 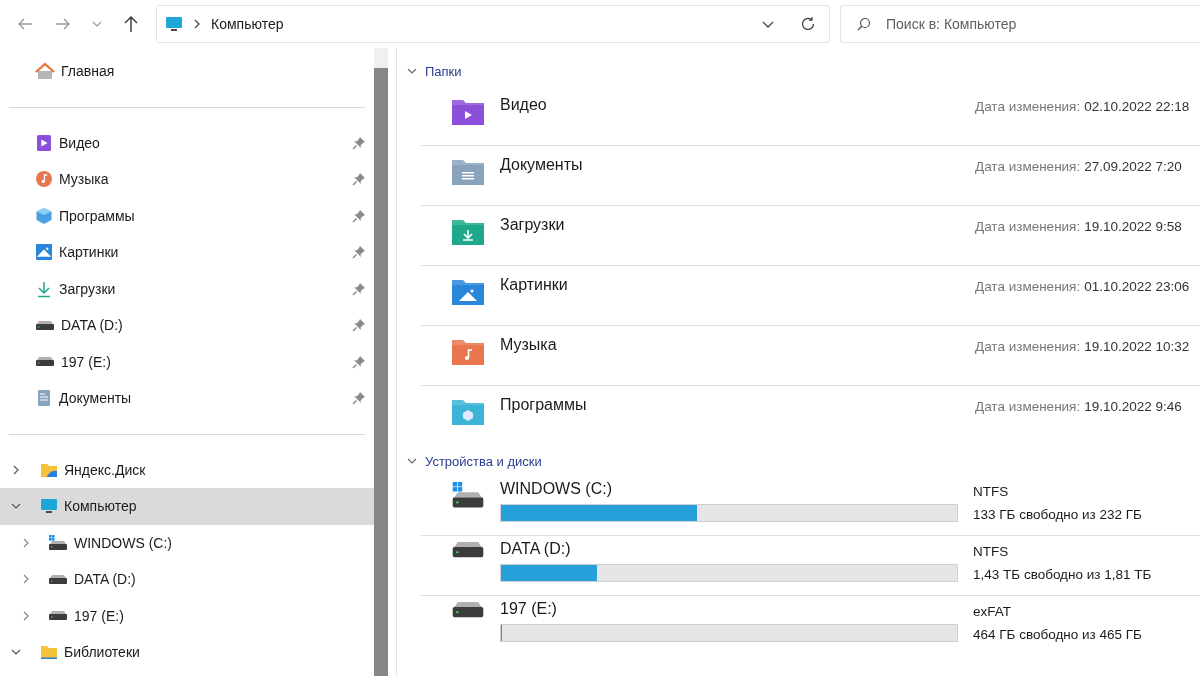 What do you see at coordinates (810, 416) in the screenshot?
I see `folder-tile: Программы Дата изменения: 19.10.2022 9:46` at bounding box center [810, 416].